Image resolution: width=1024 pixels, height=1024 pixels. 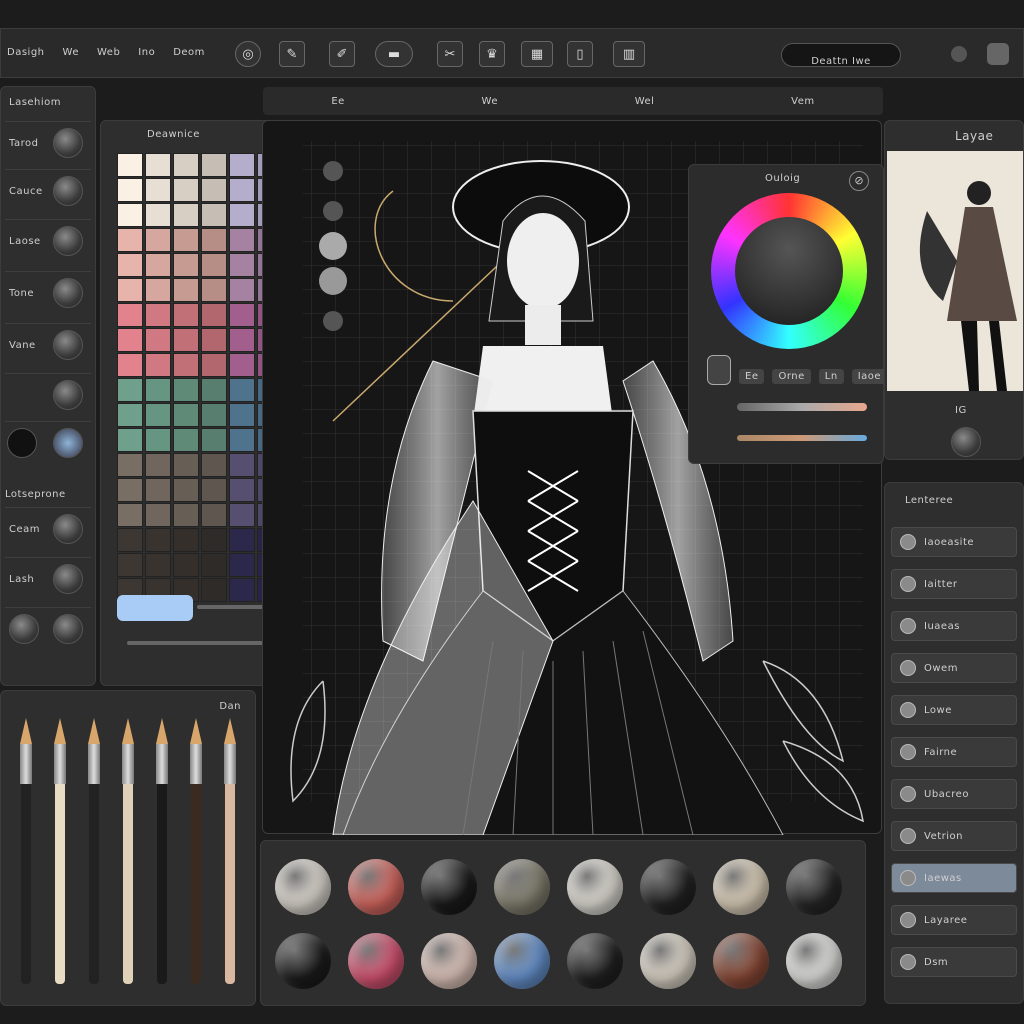 I want to click on blue-knob-icon, so click(x=68, y=443).